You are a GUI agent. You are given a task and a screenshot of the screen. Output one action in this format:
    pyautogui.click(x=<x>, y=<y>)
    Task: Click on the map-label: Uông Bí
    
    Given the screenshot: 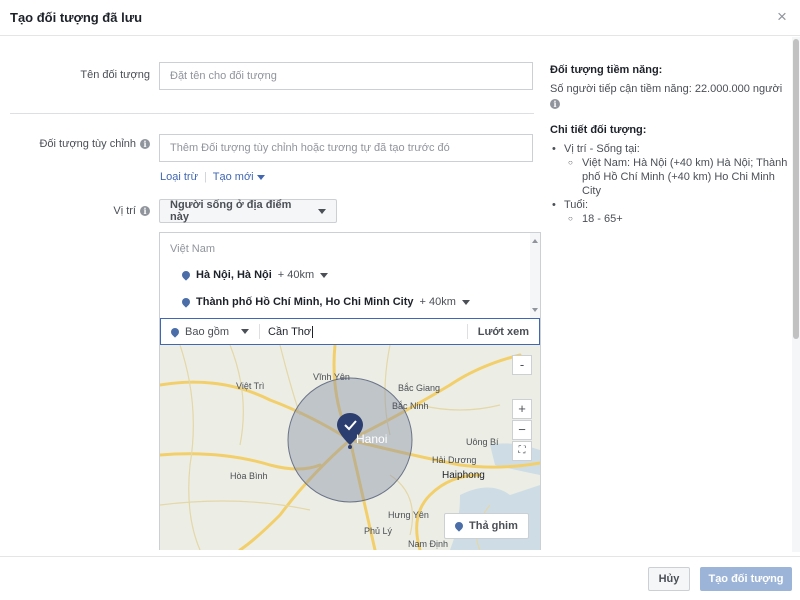 What is the action you would take?
    pyautogui.click(x=482, y=442)
    